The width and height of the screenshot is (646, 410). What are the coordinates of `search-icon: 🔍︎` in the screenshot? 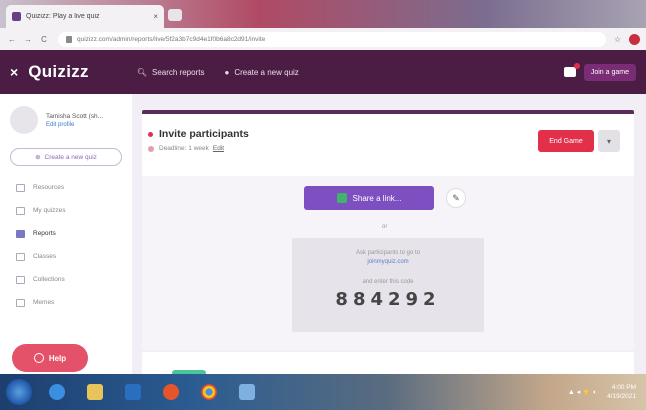 It's located at (141, 72).